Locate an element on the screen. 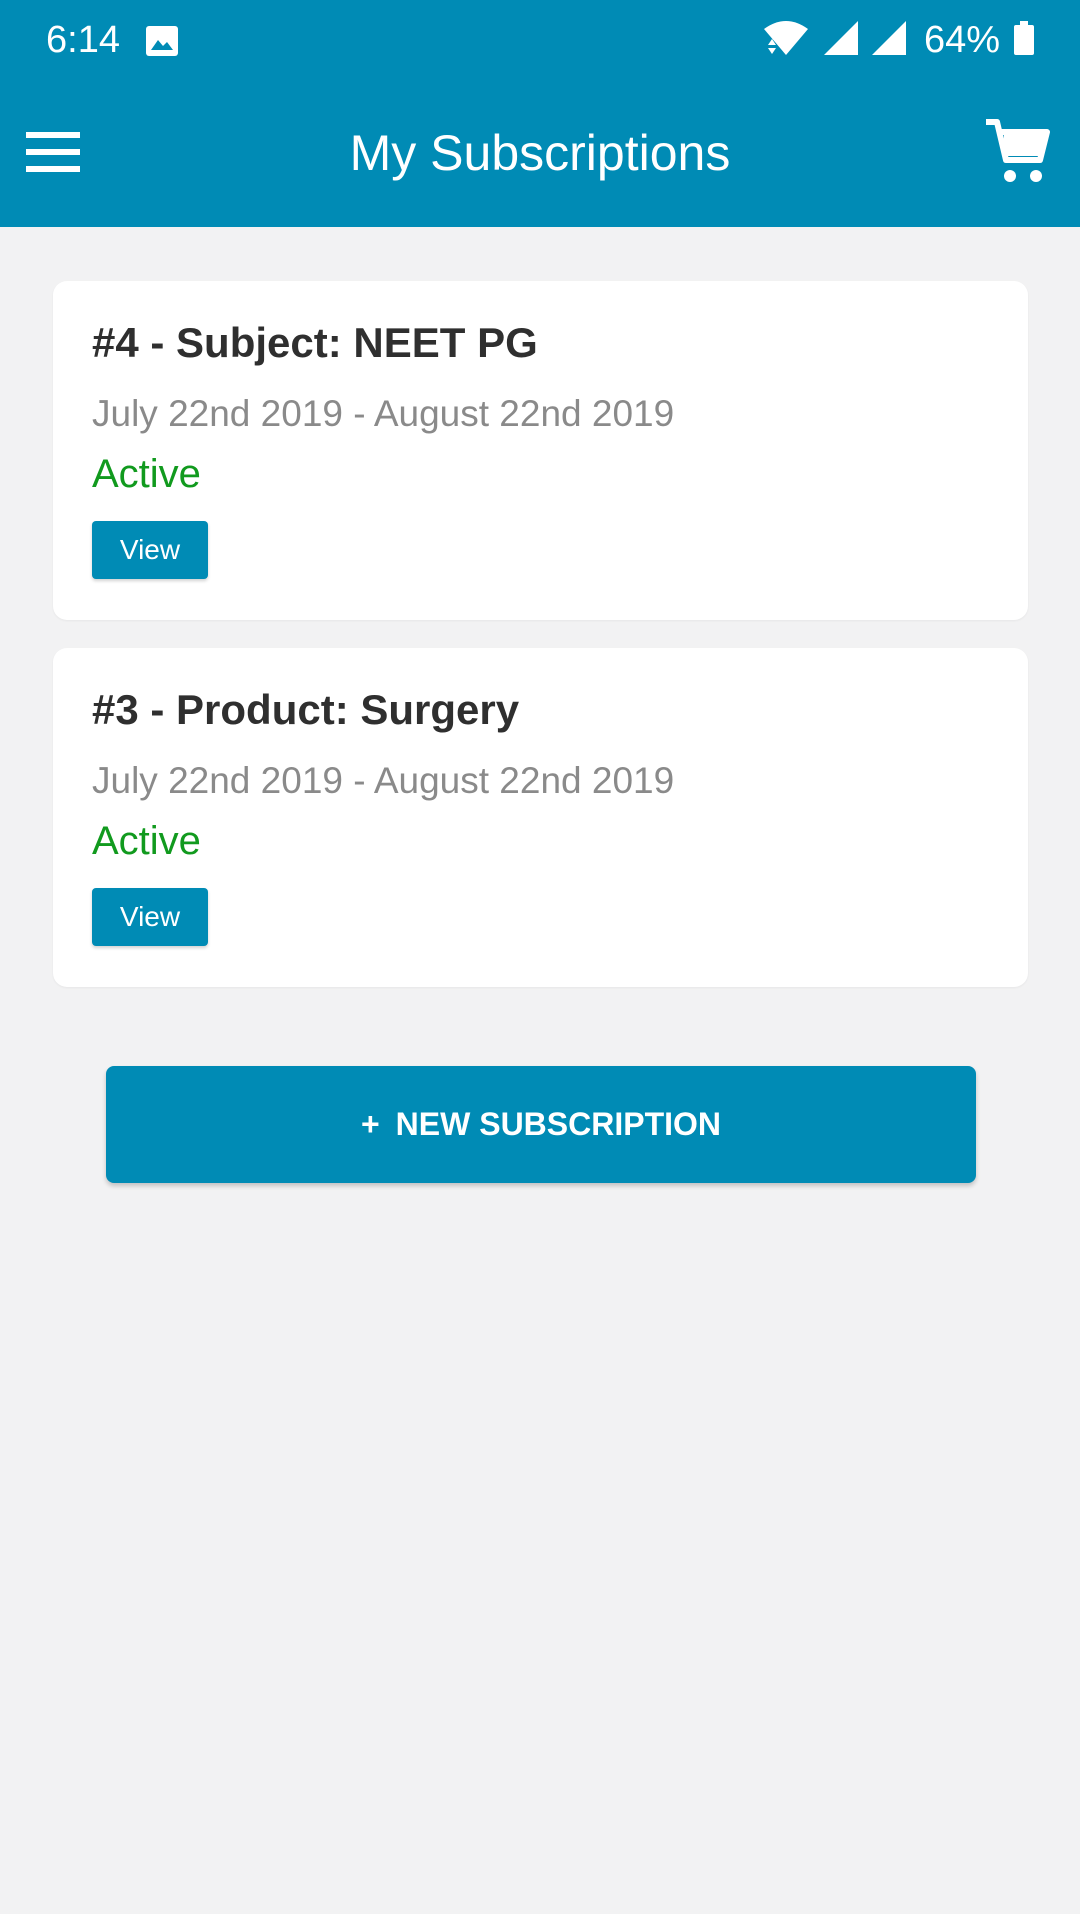 This screenshot has height=1914, width=1080. new-subscription-button: + NEW SUBSCRIPTION is located at coordinates (541, 1124).